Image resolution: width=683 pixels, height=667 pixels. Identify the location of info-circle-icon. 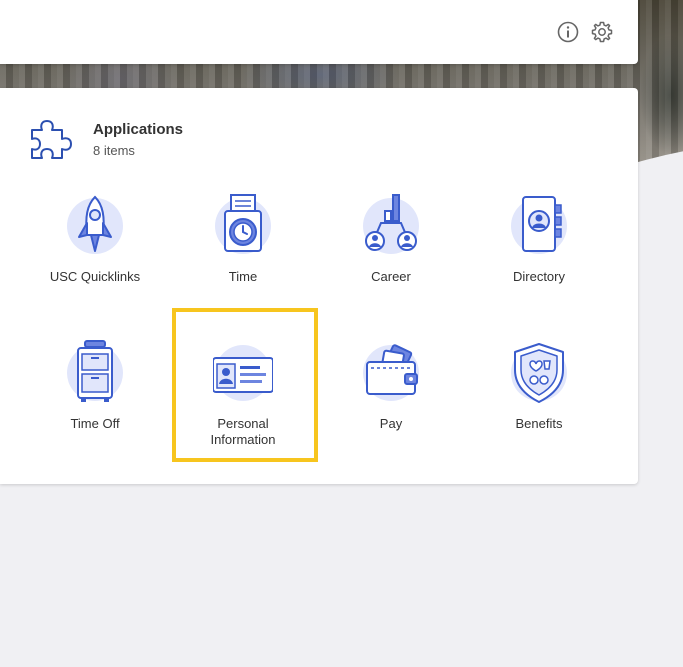
(568, 32).